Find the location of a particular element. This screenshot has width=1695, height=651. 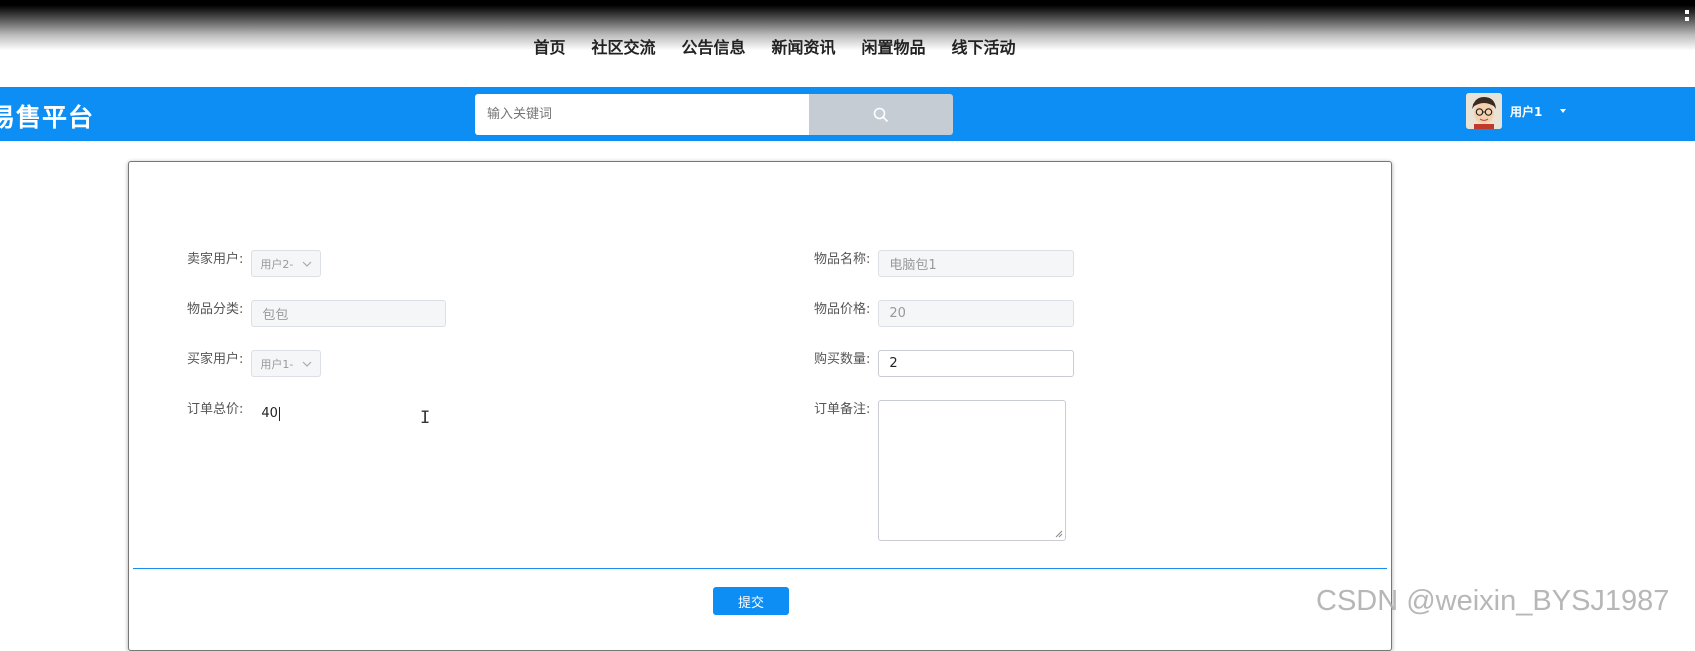

site-brand: 品易售平台 is located at coordinates (47, 117).